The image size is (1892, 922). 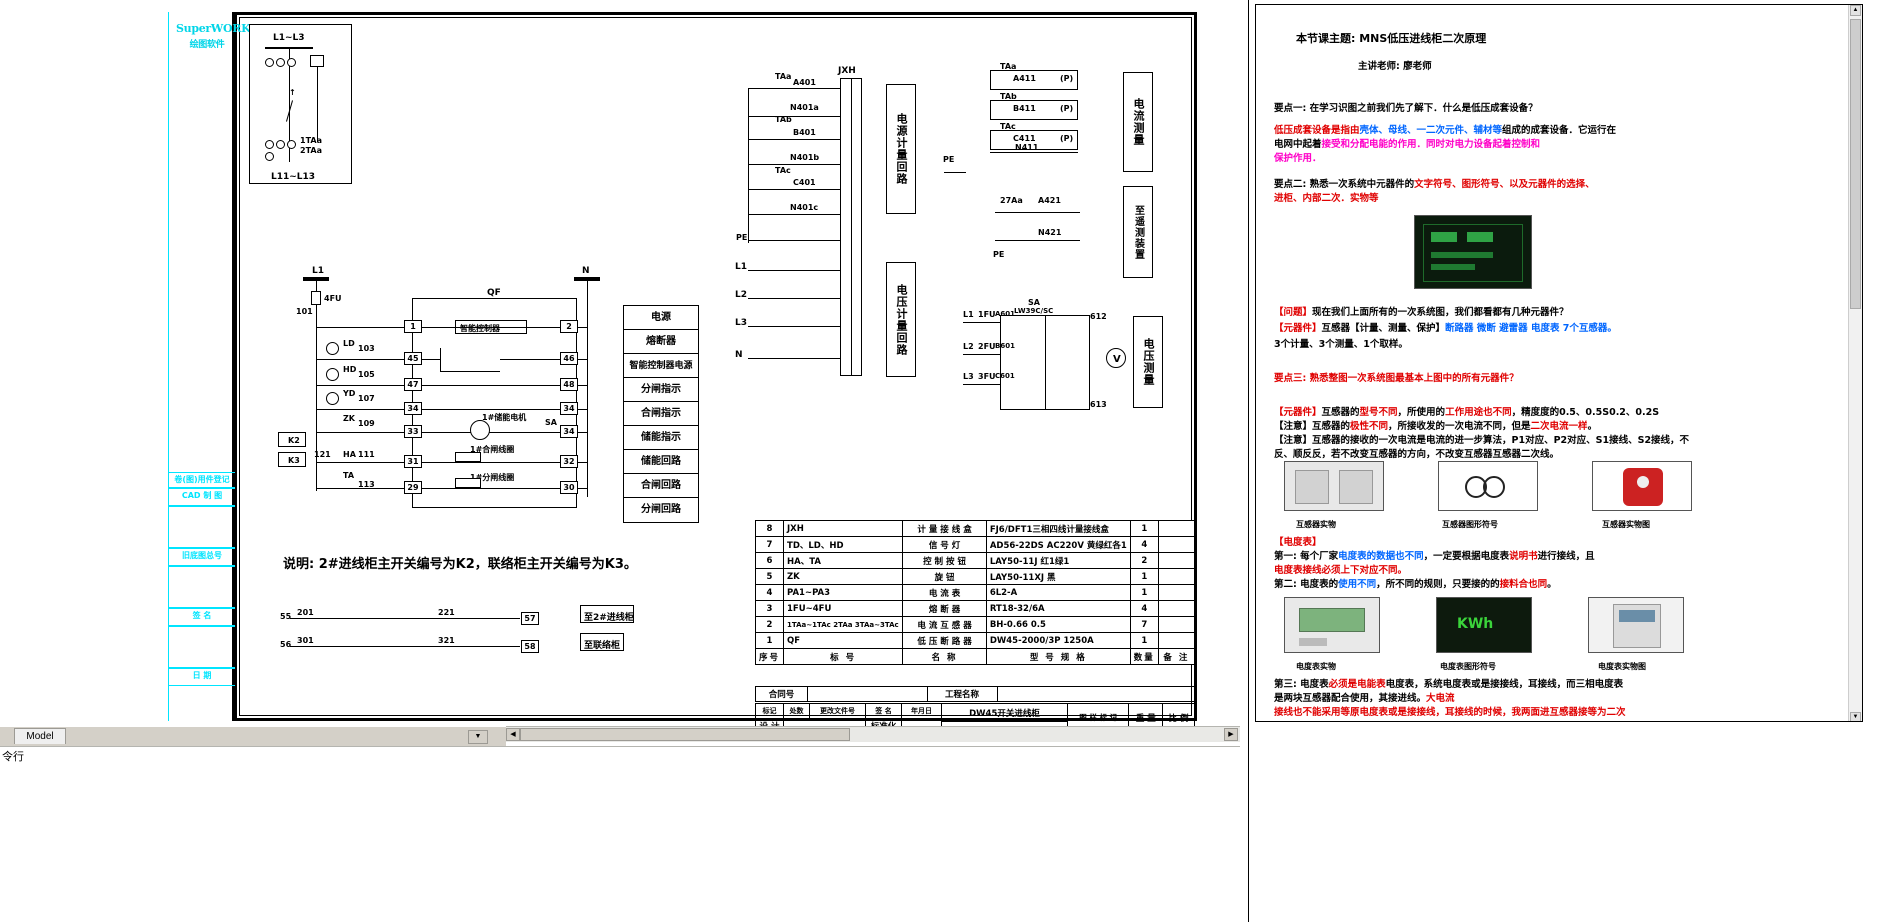 What do you see at coordinates (1855, 363) in the screenshot?
I see `document-scrollbar: ▲ ▼` at bounding box center [1855, 363].